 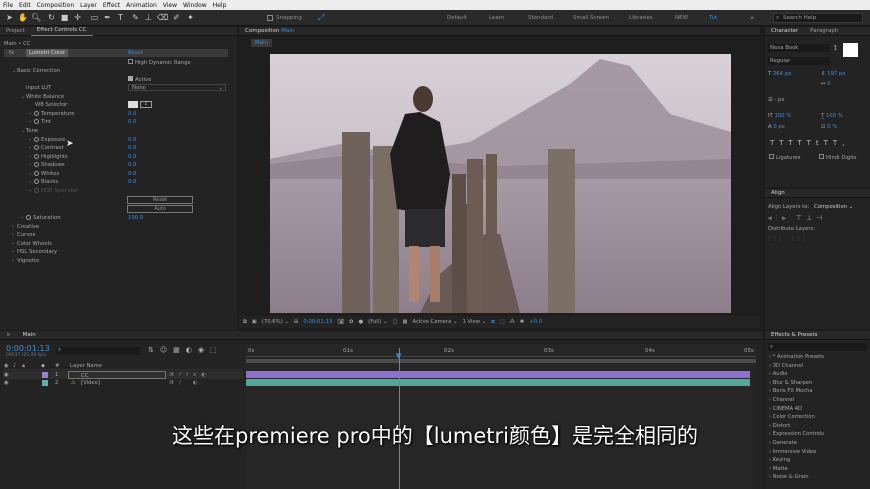 I want to click on leading-row: ⇕ 197 px, so click(x=833, y=74).